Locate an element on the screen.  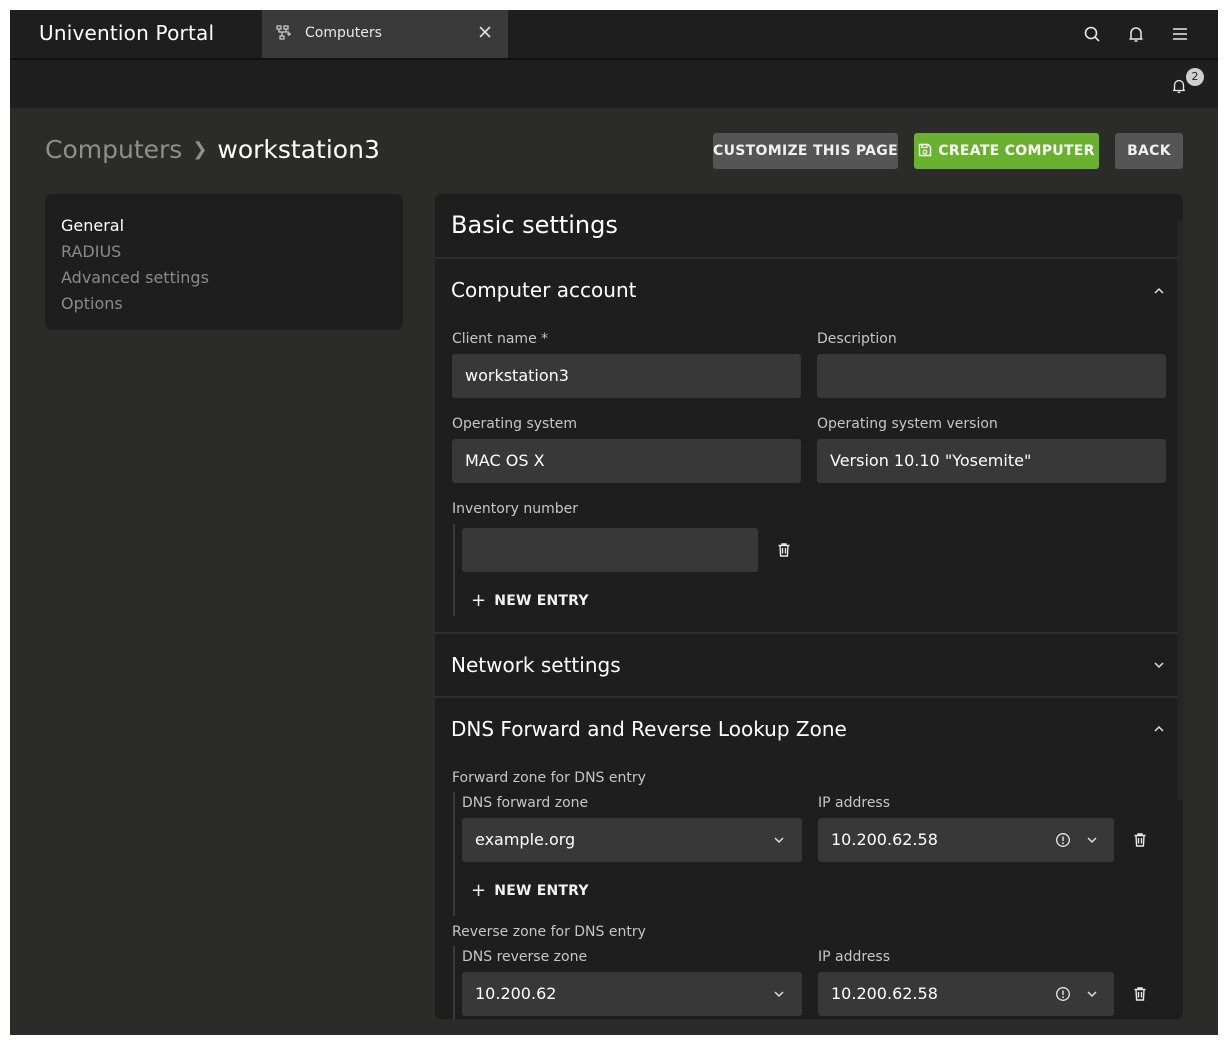
save-icon is located at coordinates (925, 150).